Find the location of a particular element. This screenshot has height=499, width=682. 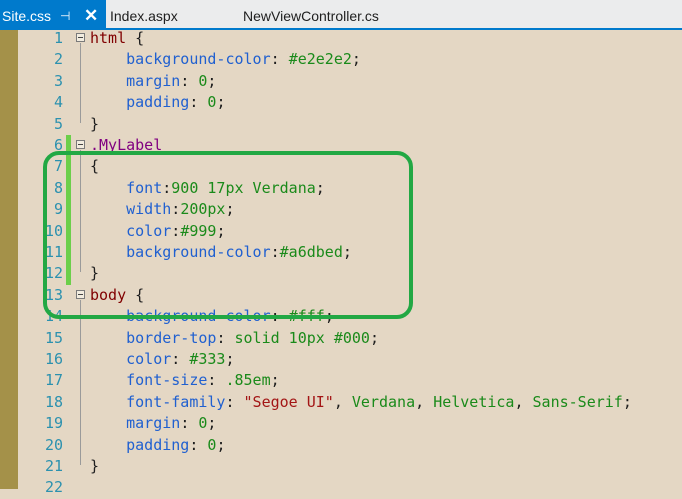

code-text: border-top: solid 10px #000; is located at coordinates (234, 338).